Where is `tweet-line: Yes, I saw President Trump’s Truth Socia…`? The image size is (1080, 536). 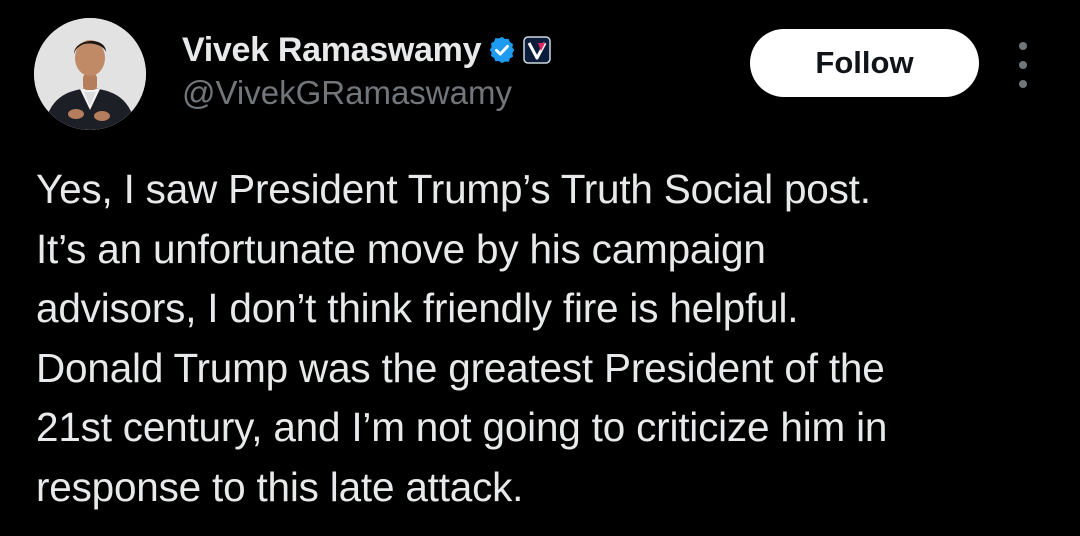
tweet-line: Yes, I saw President Trump’s Truth Socia… is located at coordinates (453, 189).